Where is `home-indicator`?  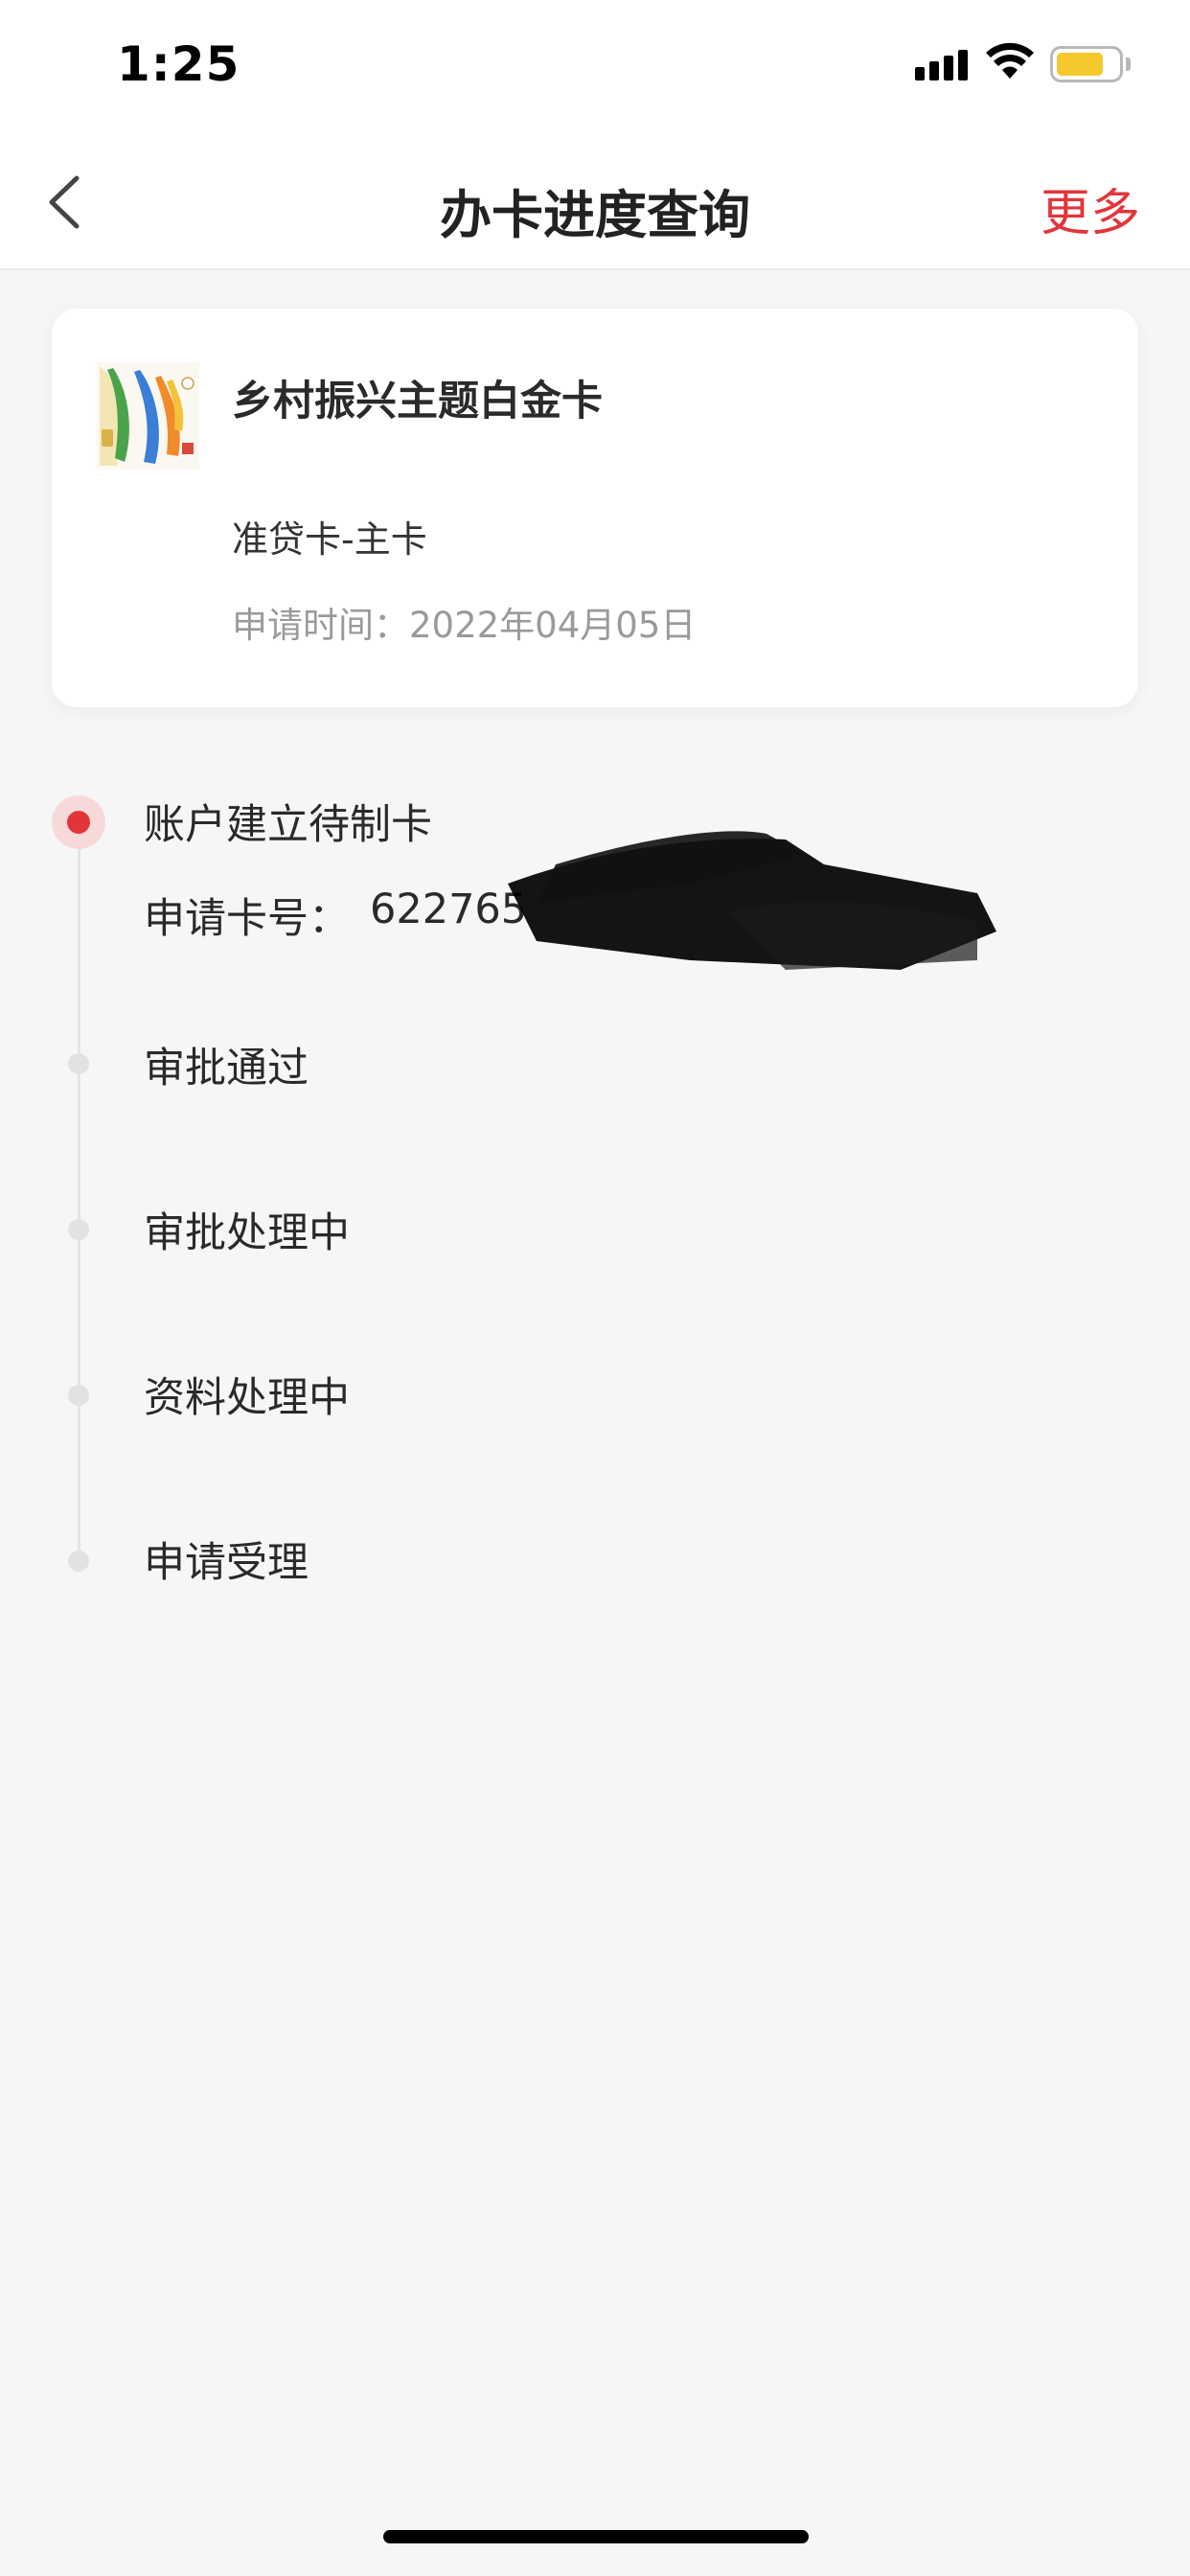 home-indicator is located at coordinates (596, 2536).